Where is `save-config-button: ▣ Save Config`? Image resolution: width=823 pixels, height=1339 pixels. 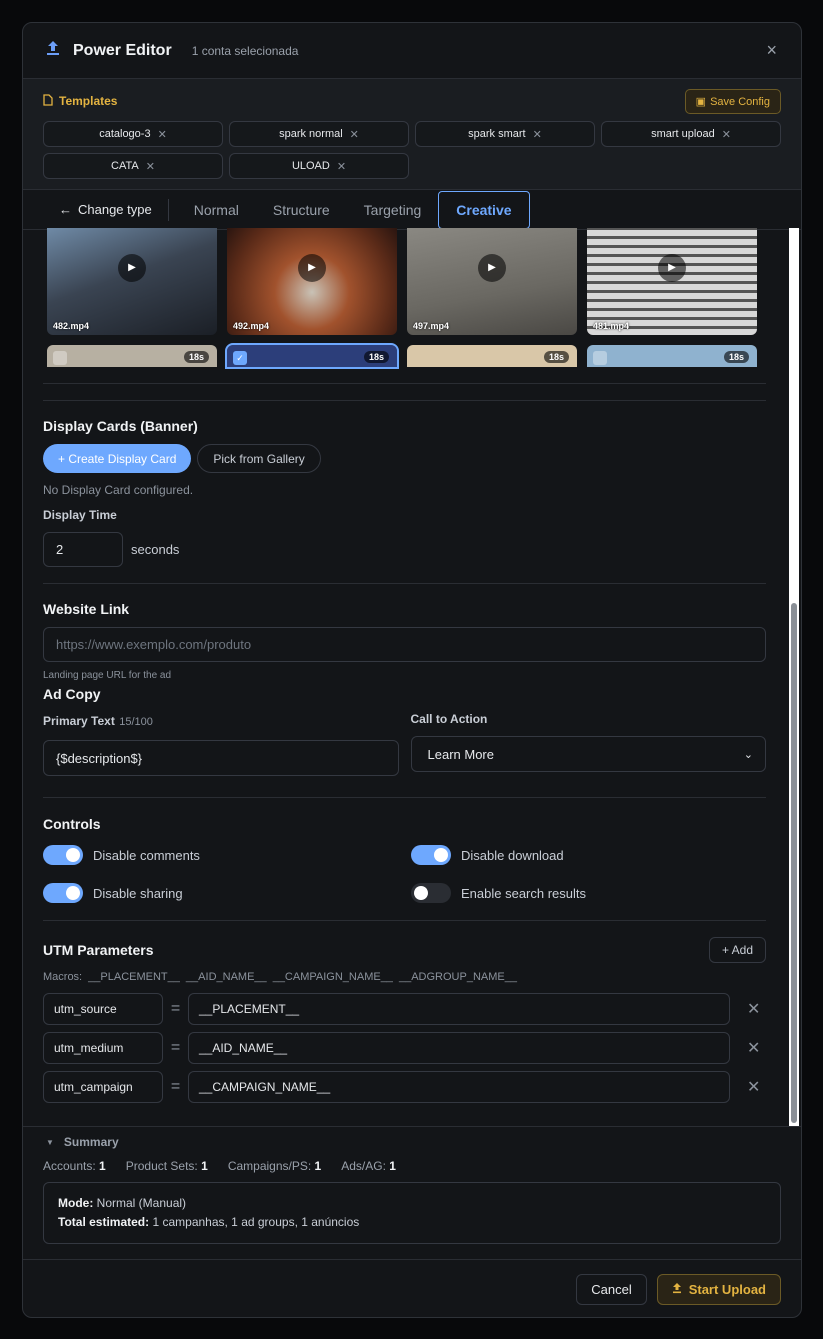 save-config-button: ▣ Save Config is located at coordinates (732, 101).